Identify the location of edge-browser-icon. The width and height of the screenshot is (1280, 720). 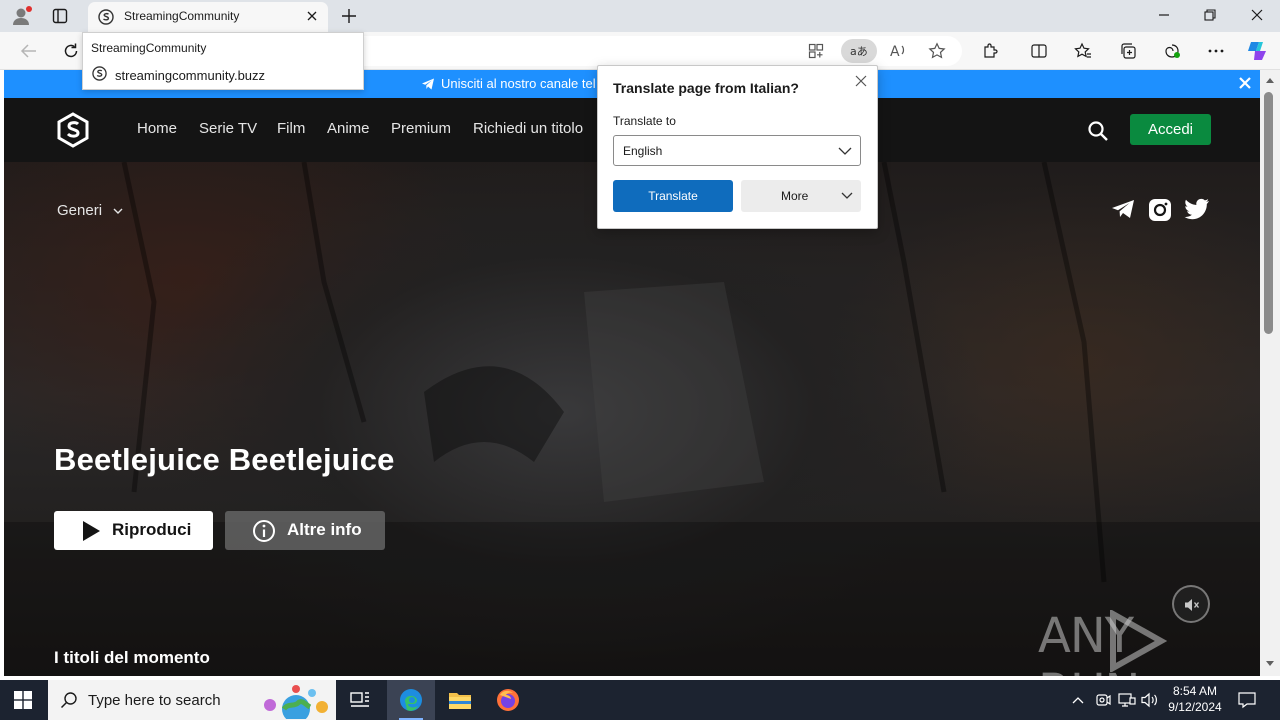
(411, 700).